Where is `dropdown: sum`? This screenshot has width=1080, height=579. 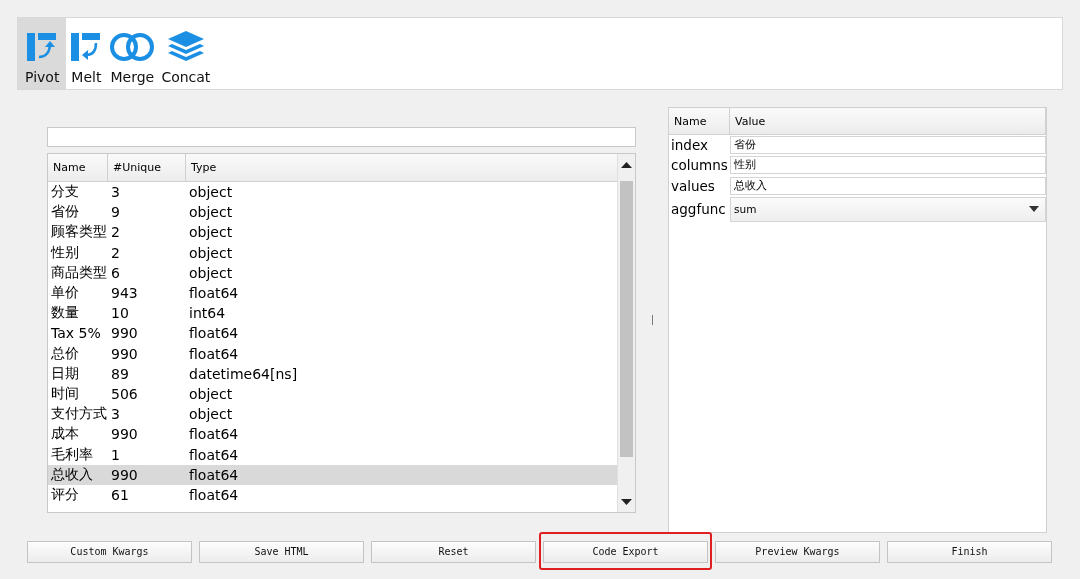
dropdown: sum is located at coordinates (888, 209).